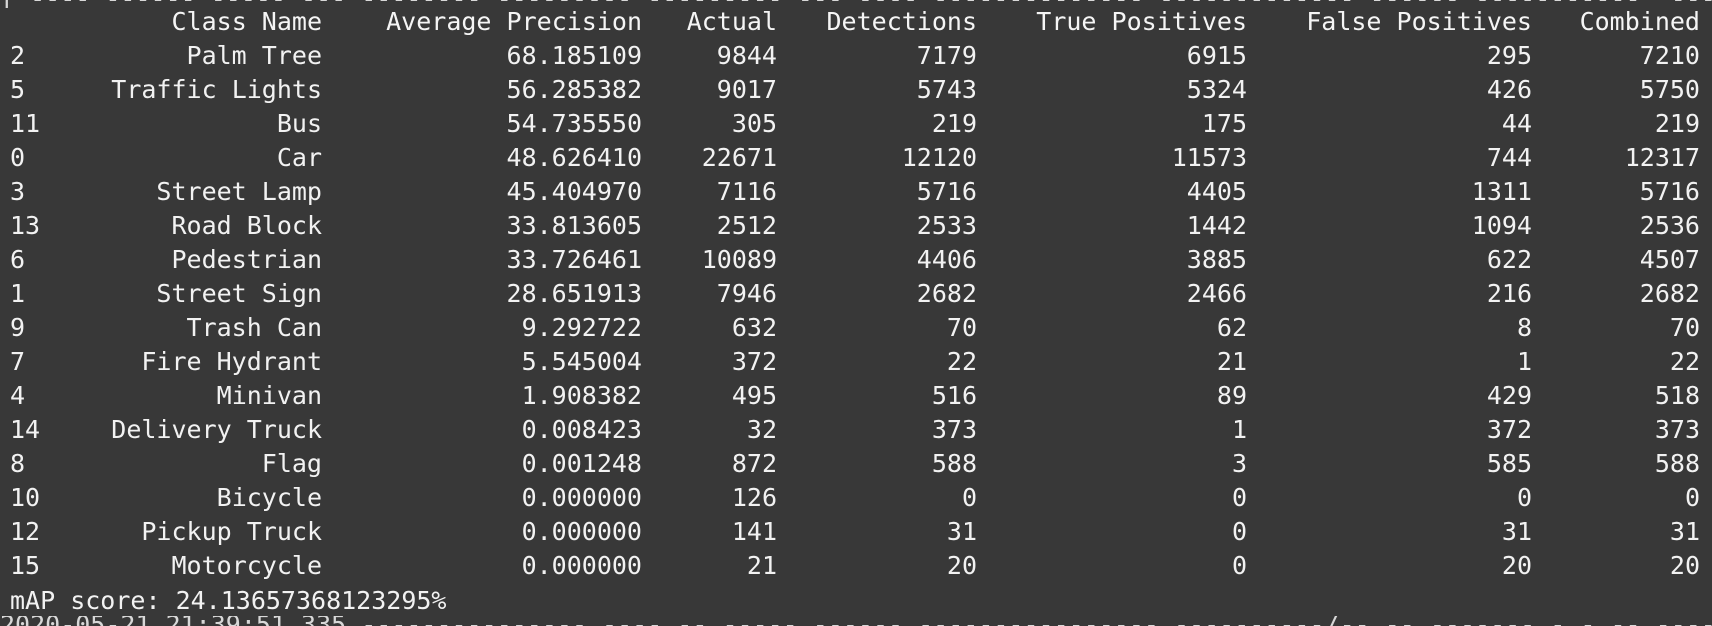  What do you see at coordinates (1239, 463) in the screenshot?
I see `true-positives-cell: 3` at bounding box center [1239, 463].